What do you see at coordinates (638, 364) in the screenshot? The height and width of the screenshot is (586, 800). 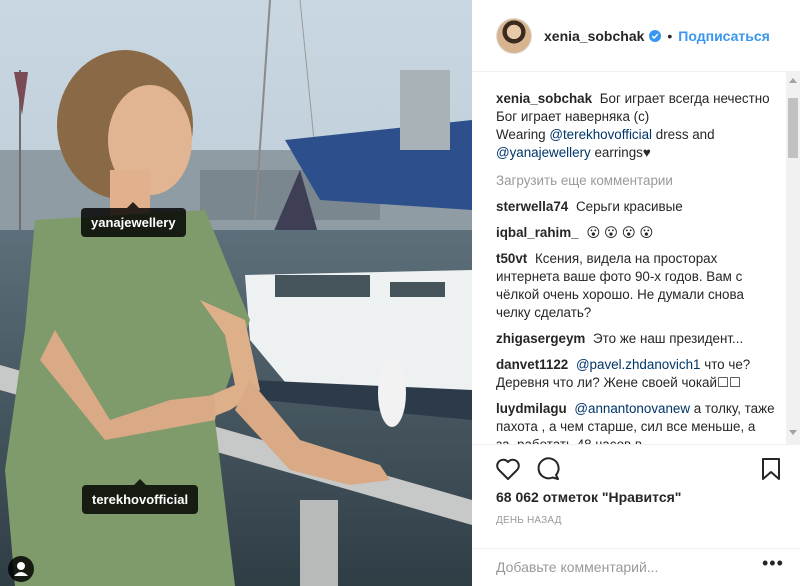 I see `comment-mention: @pavel.zhdanovich1` at bounding box center [638, 364].